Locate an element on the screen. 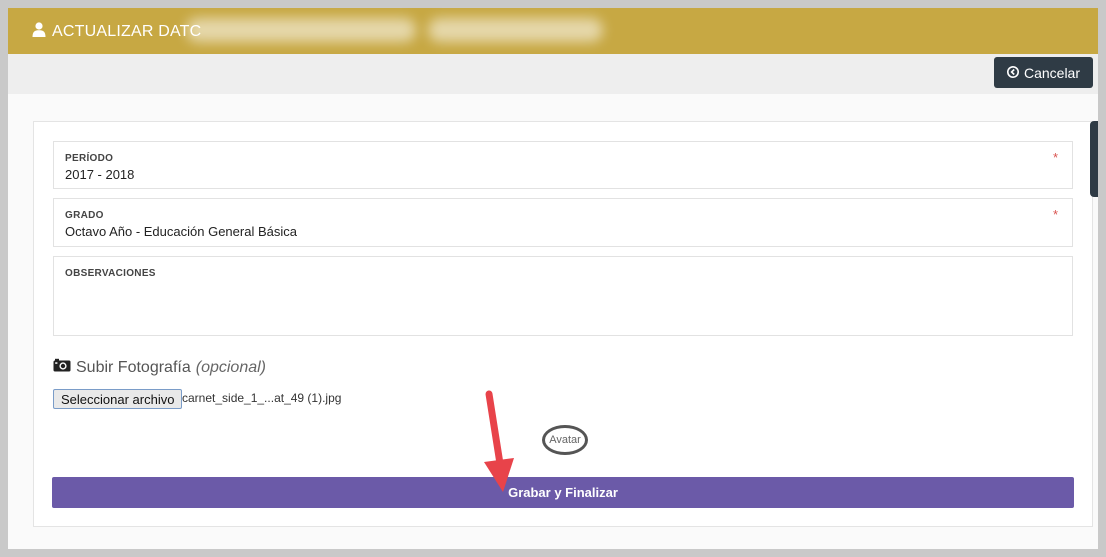 The width and height of the screenshot is (1106, 557). periodo-field: PERÍODO 2017 - 2018 * is located at coordinates (563, 165).